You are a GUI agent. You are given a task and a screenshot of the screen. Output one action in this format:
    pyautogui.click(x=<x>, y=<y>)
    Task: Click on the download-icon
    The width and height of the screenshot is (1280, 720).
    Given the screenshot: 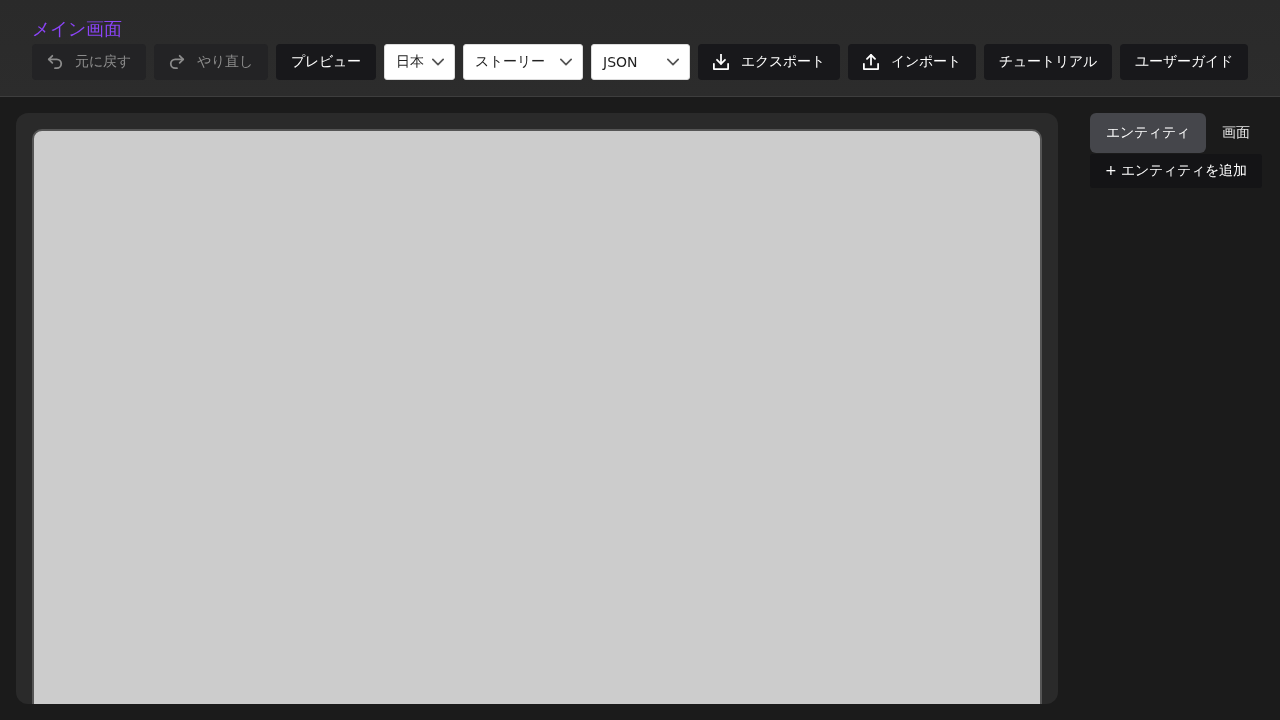 What is the action you would take?
    pyautogui.click(x=721, y=62)
    